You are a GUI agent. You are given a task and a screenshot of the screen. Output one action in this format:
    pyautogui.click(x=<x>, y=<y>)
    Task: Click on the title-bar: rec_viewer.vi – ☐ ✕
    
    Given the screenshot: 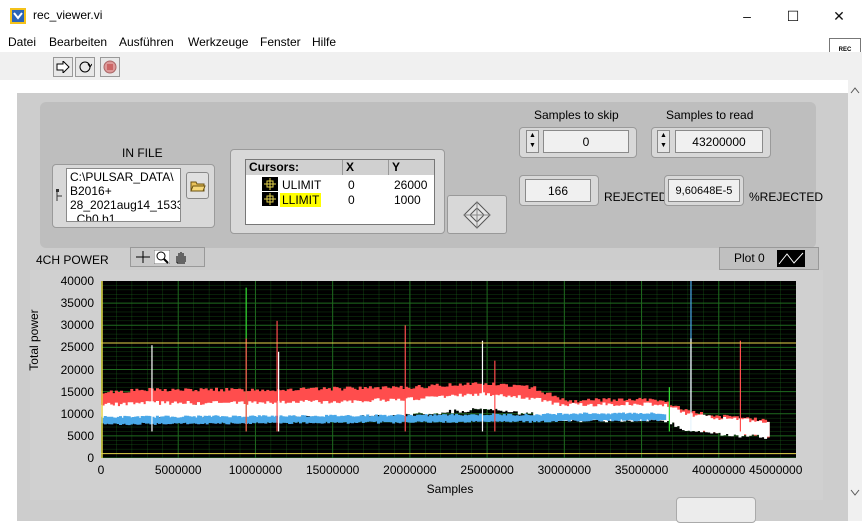 What is the action you would take?
    pyautogui.click(x=431, y=16)
    